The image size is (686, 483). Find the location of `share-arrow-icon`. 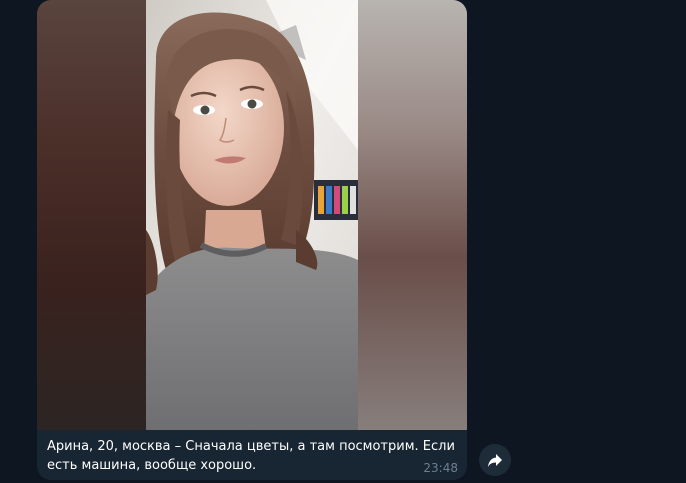

share-arrow-icon is located at coordinates (495, 460).